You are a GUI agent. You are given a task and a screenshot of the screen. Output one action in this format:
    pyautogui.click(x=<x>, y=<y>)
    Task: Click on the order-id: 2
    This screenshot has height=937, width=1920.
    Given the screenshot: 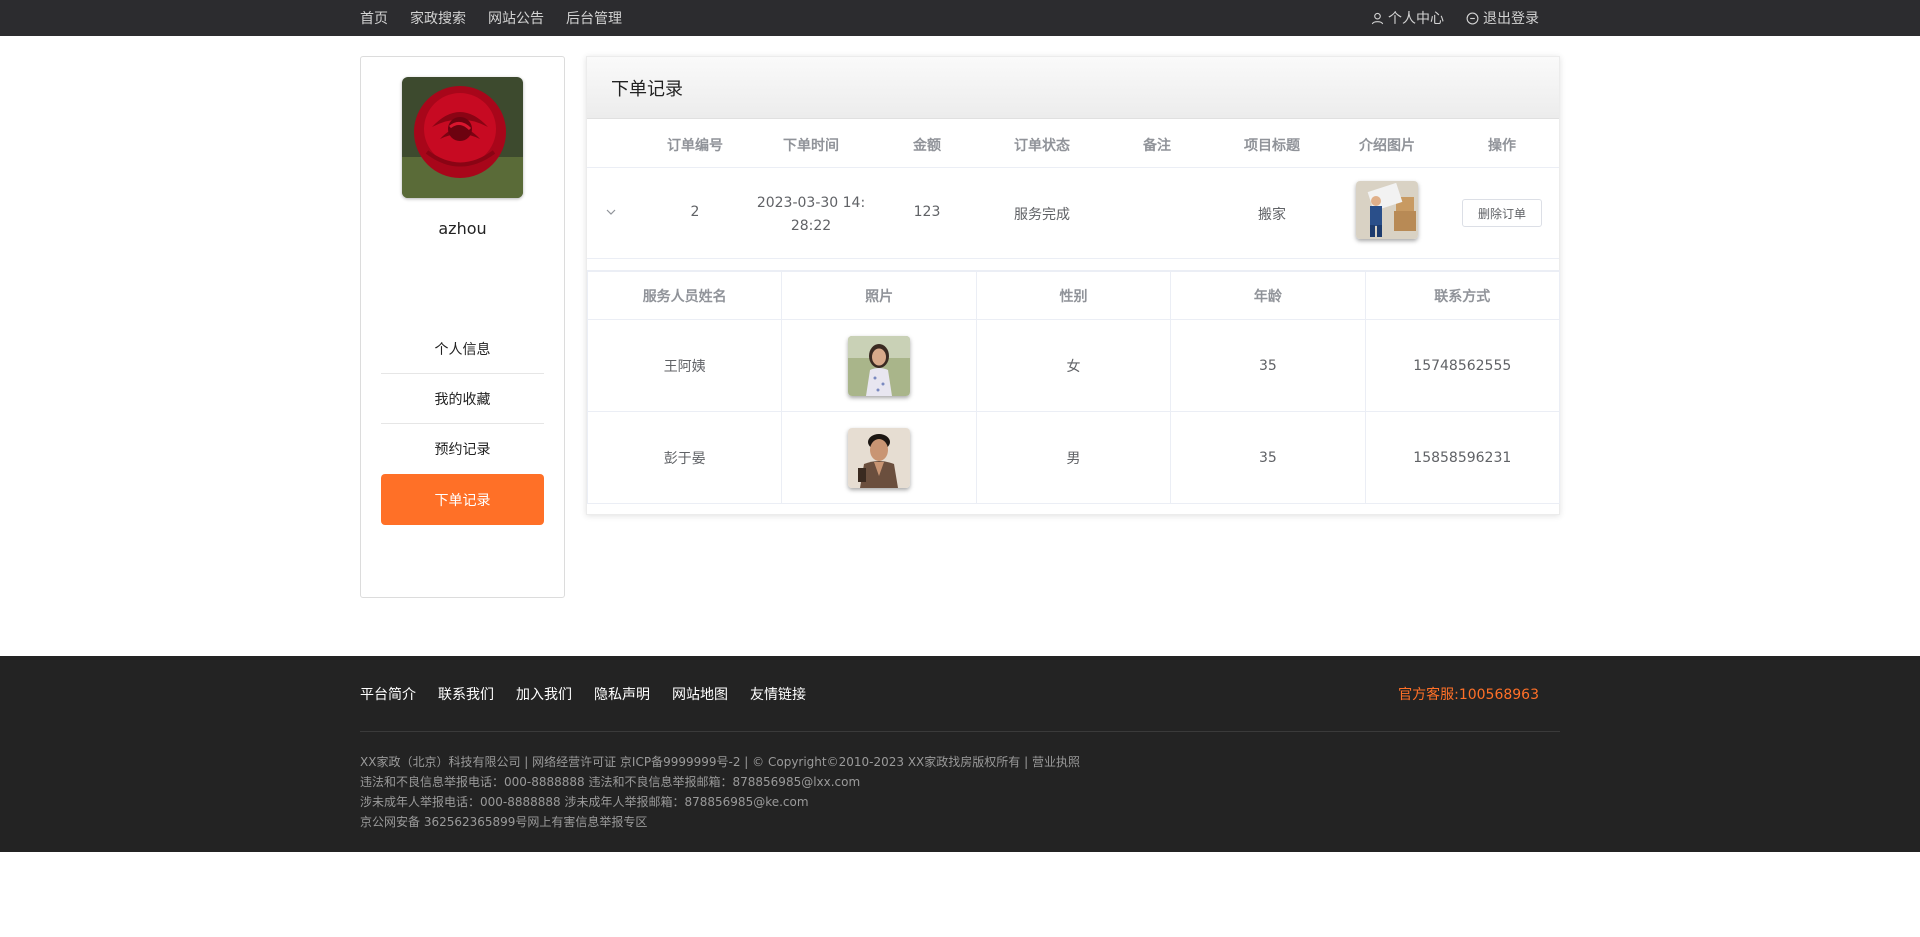 What is the action you would take?
    pyautogui.click(x=695, y=212)
    